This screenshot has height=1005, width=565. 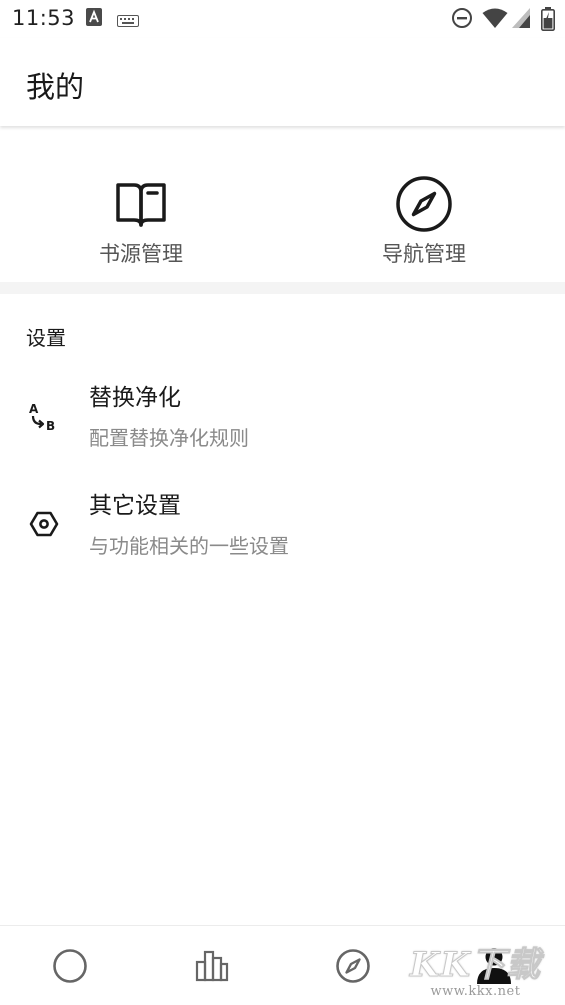 What do you see at coordinates (282, 420) in the screenshot?
I see `replace-purify-setting: A B 替换净化 配置替换净化规则` at bounding box center [282, 420].